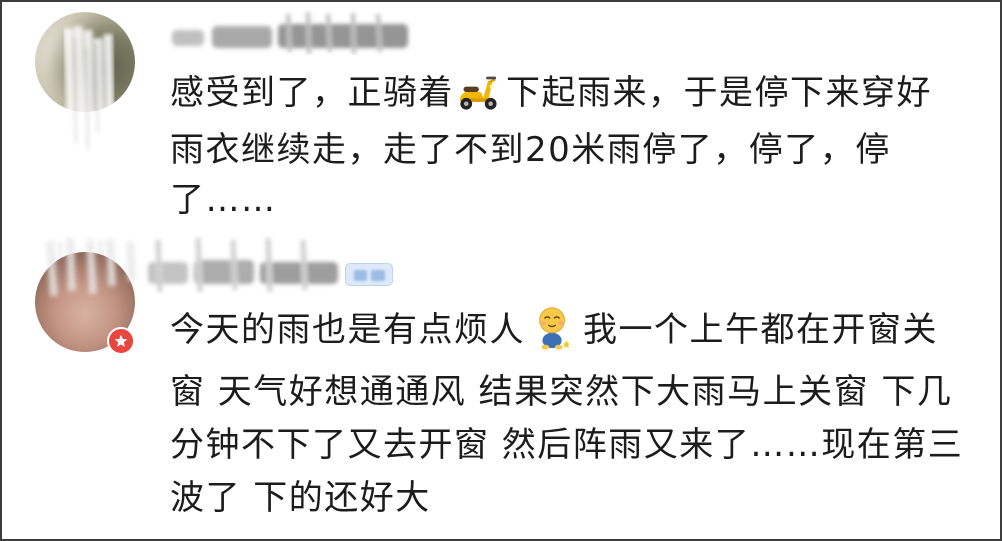  Describe the element at coordinates (347, 330) in the screenshot. I see `comment-text-segment: 今天的雨也是有点烦人` at that location.